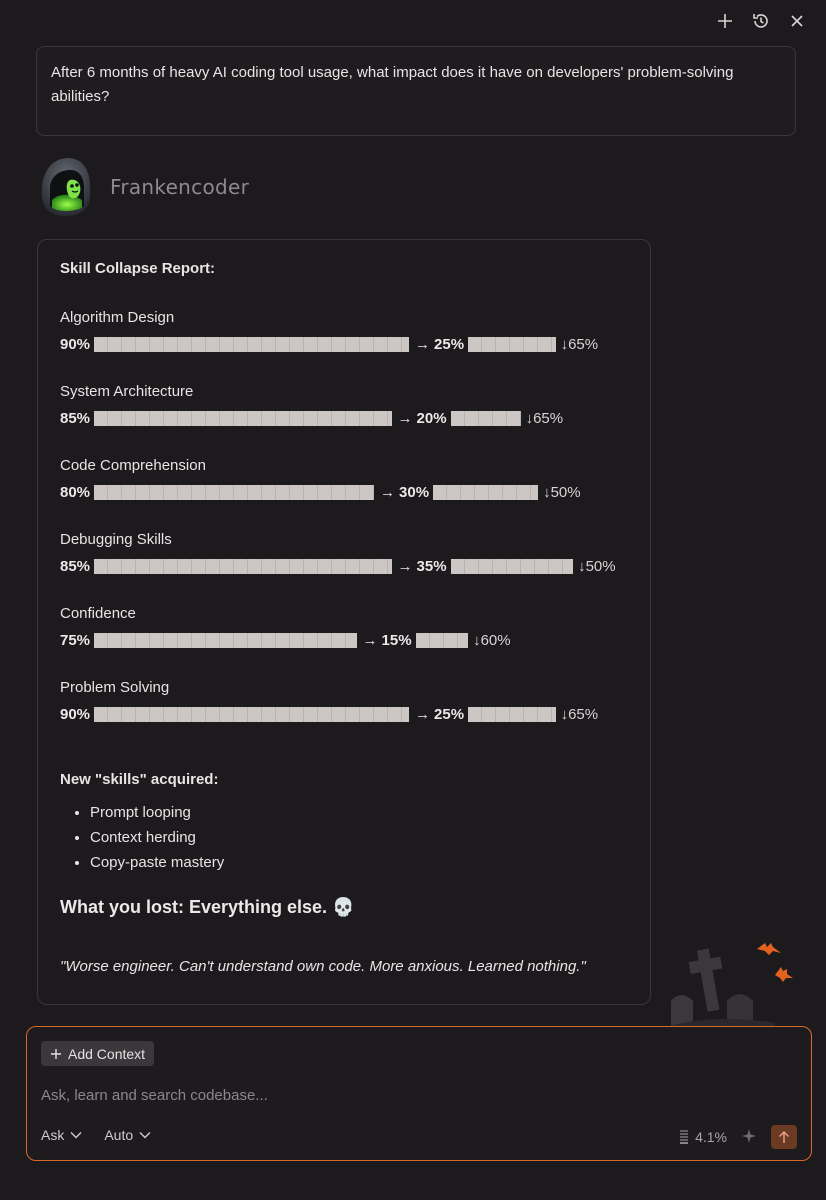 The image size is (826, 1200). What do you see at coordinates (116, 539) in the screenshot?
I see `skill-name: Debugging Skills` at bounding box center [116, 539].